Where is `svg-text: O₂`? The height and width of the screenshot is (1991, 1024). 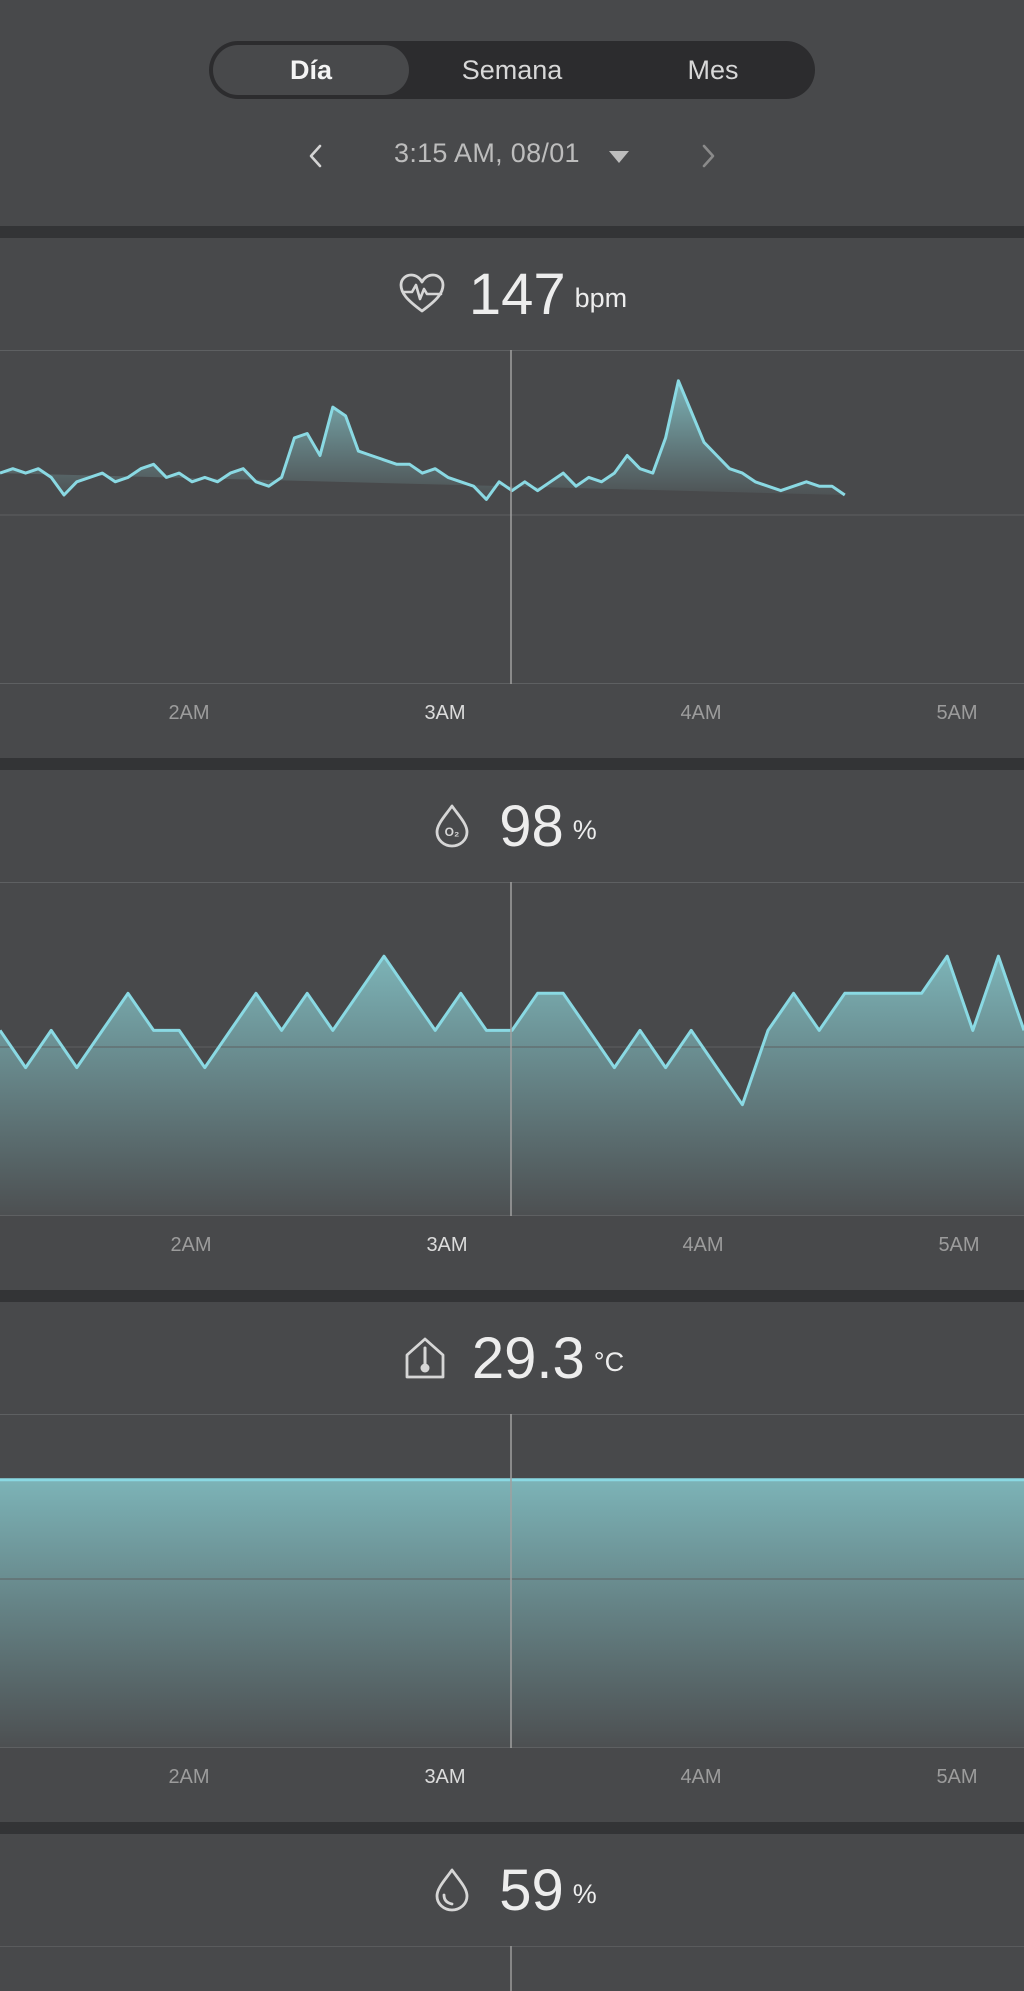
svg-text: O₂ is located at coordinates (452, 832).